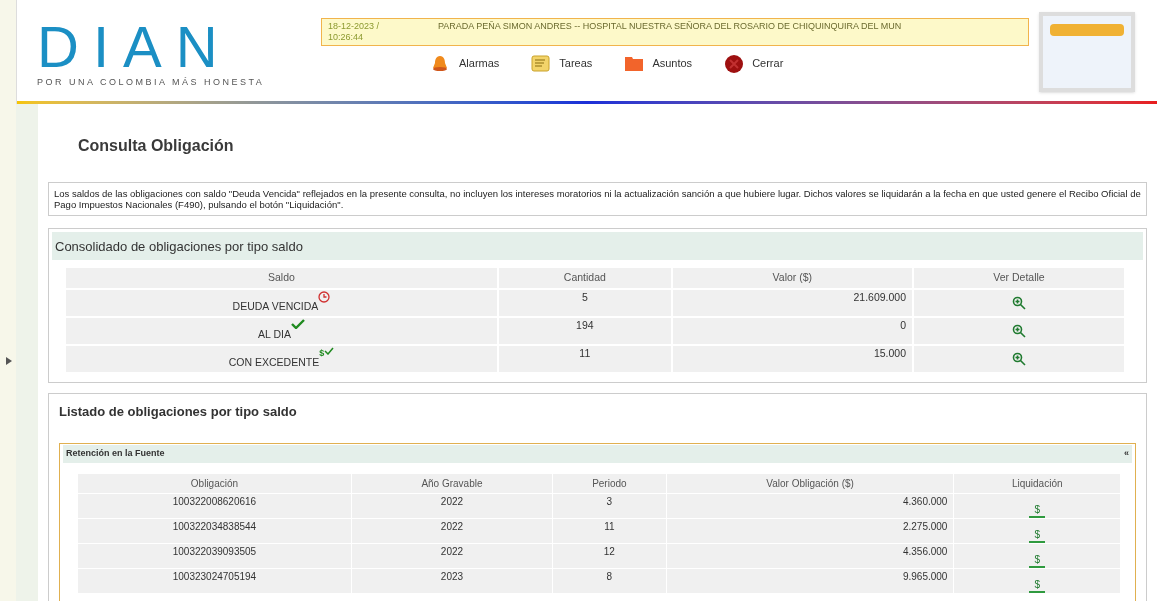  What do you see at coordinates (214, 483) in the screenshot?
I see `column-header: Obligación` at bounding box center [214, 483].